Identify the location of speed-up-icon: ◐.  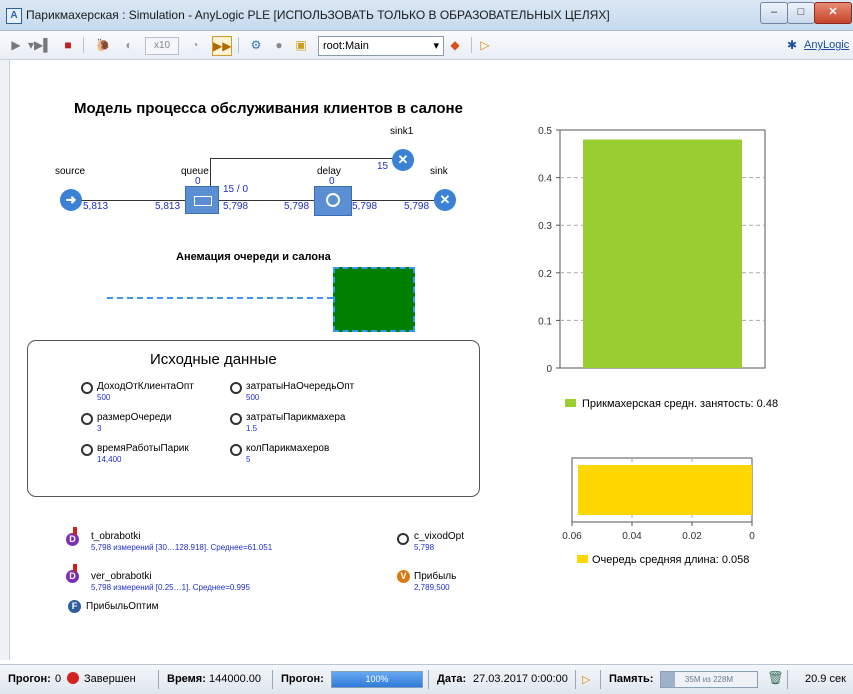
(129, 45).